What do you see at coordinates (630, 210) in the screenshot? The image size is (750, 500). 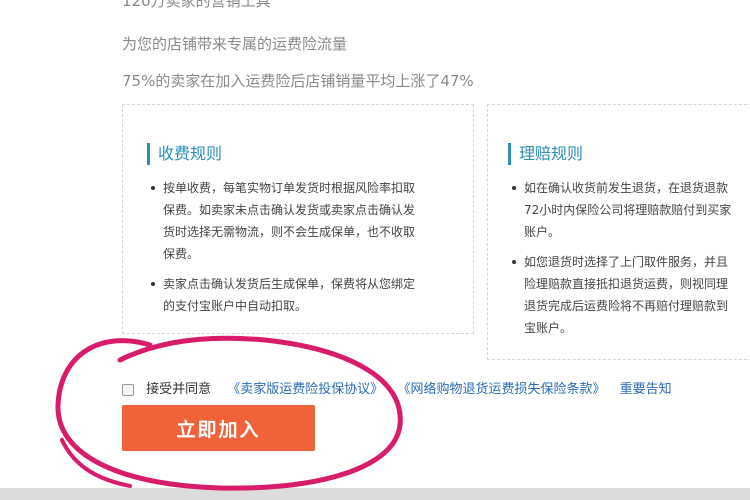 I see `list-item: 如在确认收货前发生退货，在退货退款 72小时内保险公司将理赔款赔付到买家 账户。` at bounding box center [630, 210].